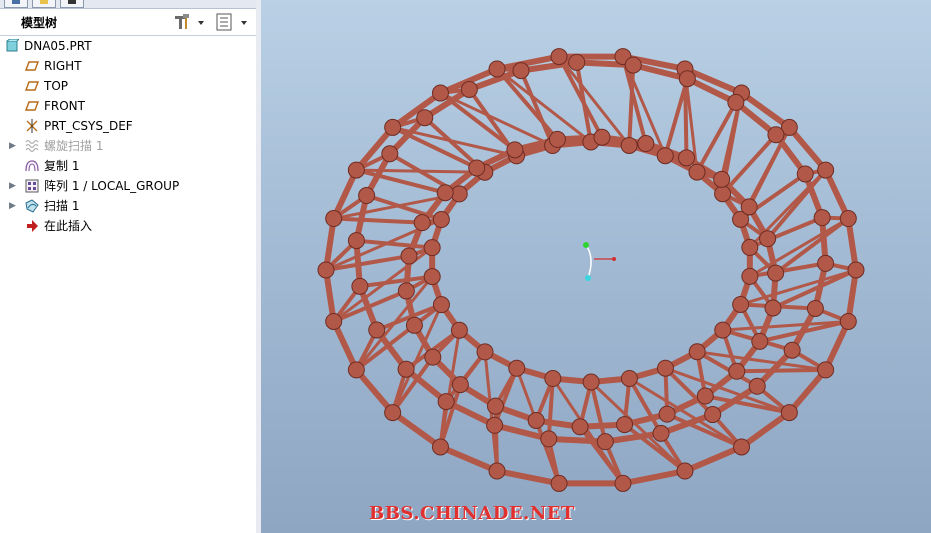 The image size is (931, 533). I want to click on tree-item-top: TOP, so click(127, 86).